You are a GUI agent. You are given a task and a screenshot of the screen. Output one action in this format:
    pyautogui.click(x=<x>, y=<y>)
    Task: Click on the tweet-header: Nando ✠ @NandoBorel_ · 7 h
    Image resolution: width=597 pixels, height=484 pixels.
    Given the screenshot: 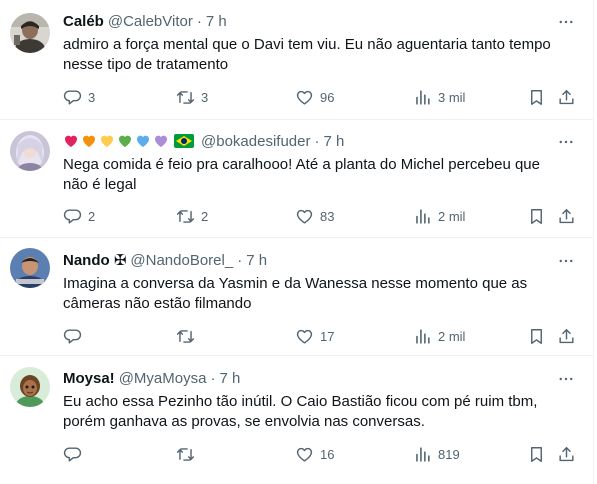 What is the action you would take?
    pyautogui.click(x=165, y=260)
    